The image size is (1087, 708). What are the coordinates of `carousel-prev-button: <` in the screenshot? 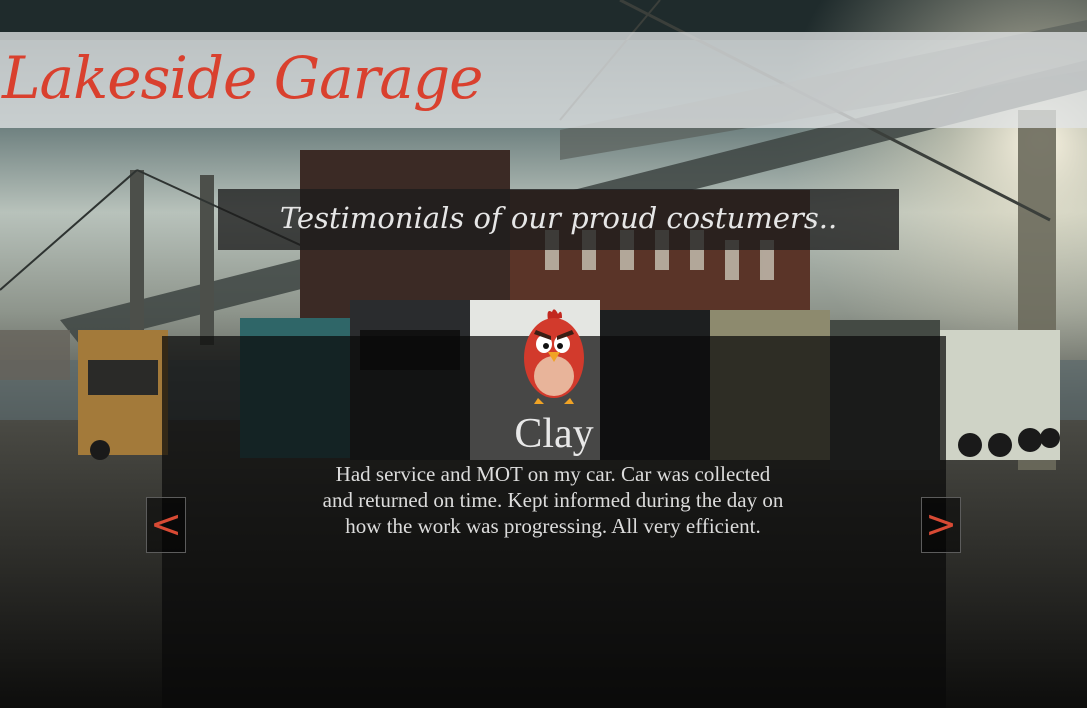 It's located at (166, 525).